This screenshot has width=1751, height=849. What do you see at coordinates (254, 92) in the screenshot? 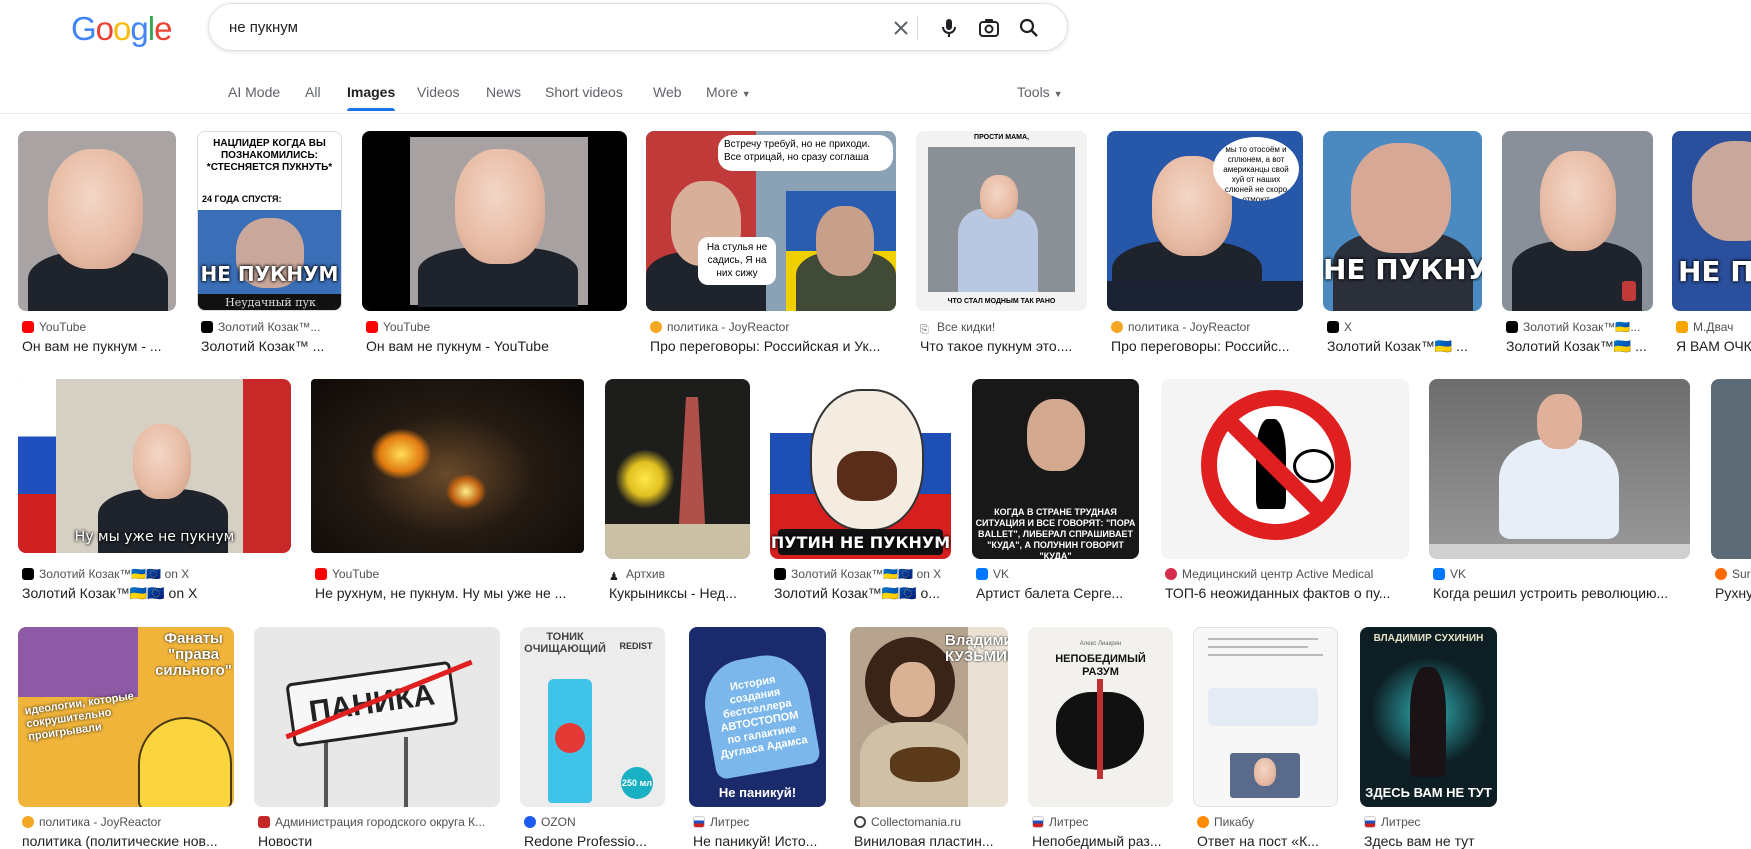
I see `tab-ai-mode: AI Mode` at bounding box center [254, 92].